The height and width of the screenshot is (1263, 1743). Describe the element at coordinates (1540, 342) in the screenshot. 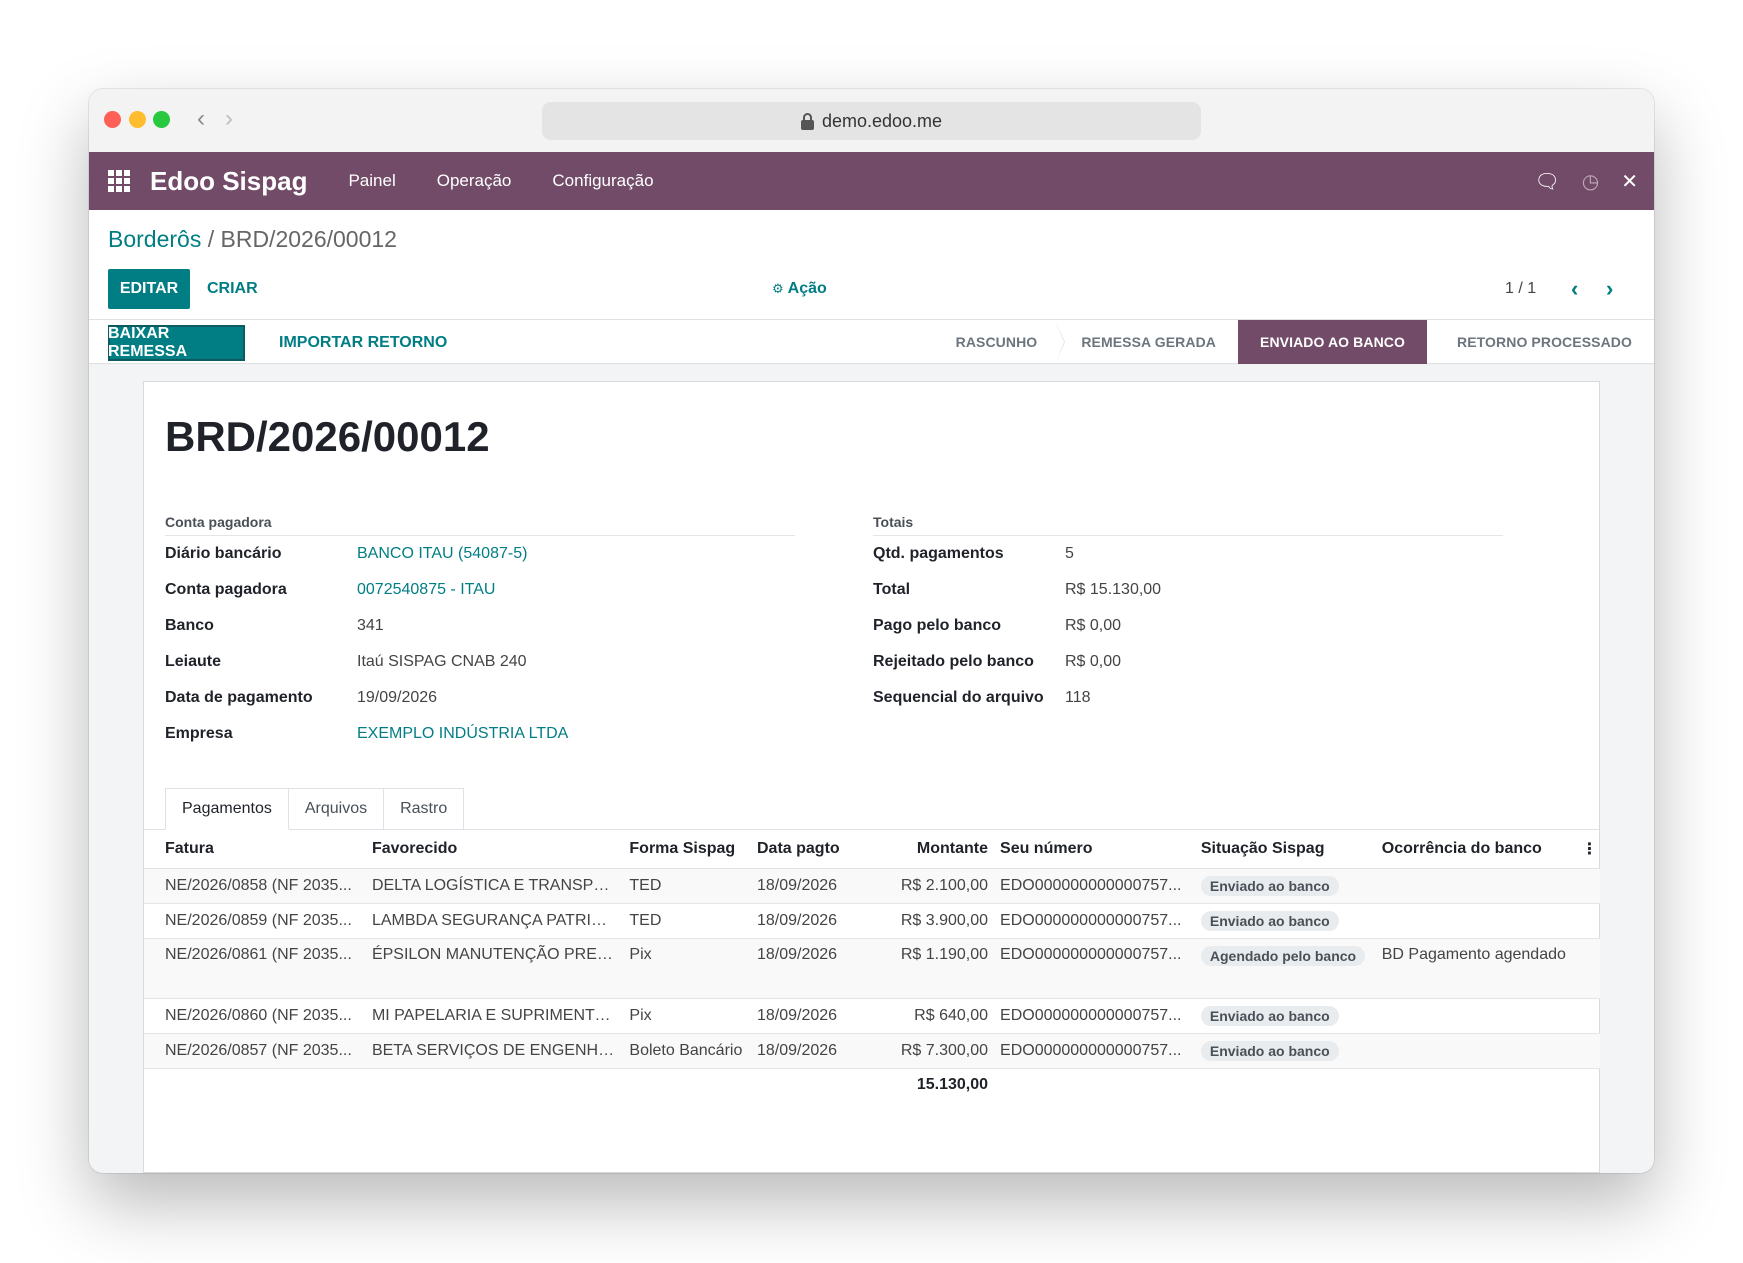

I see `status-step-retorno-processado: RETORNO PROCESSADO` at that location.